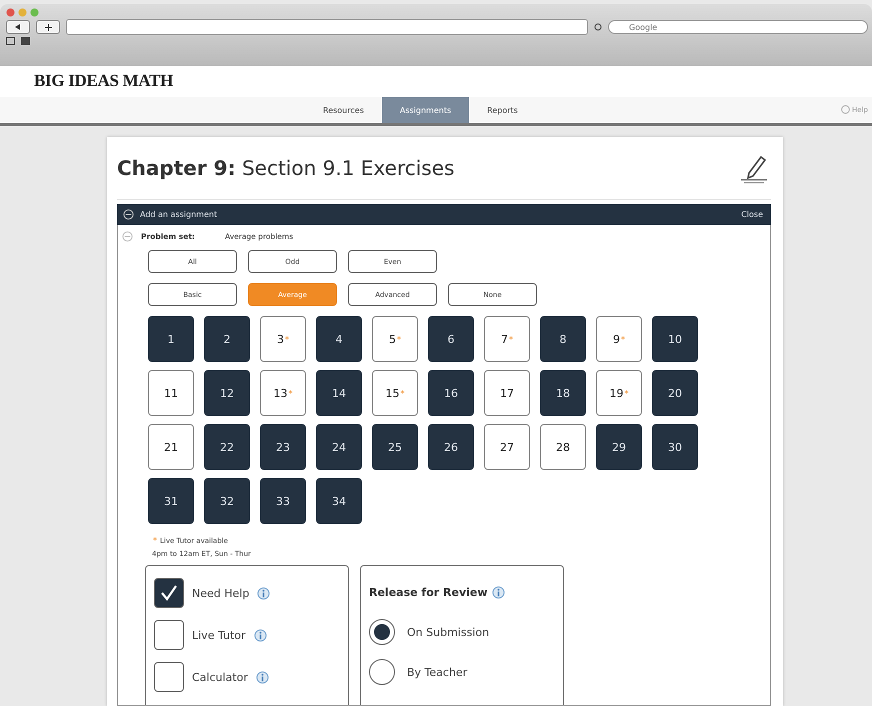 Image resolution: width=872 pixels, height=706 pixels. I want to click on problem-tile: 32, so click(227, 501).